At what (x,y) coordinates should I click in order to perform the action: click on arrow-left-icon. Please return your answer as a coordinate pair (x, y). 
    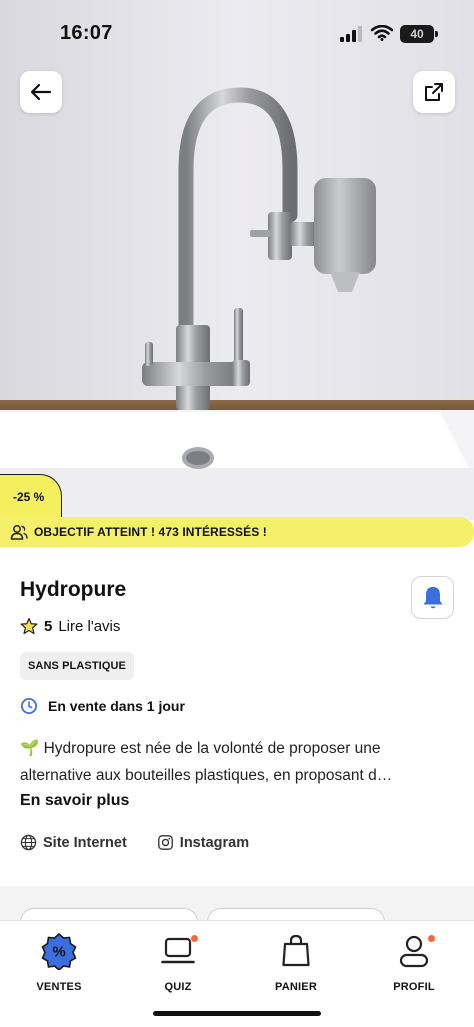
    Looking at the image, I should click on (41, 92).